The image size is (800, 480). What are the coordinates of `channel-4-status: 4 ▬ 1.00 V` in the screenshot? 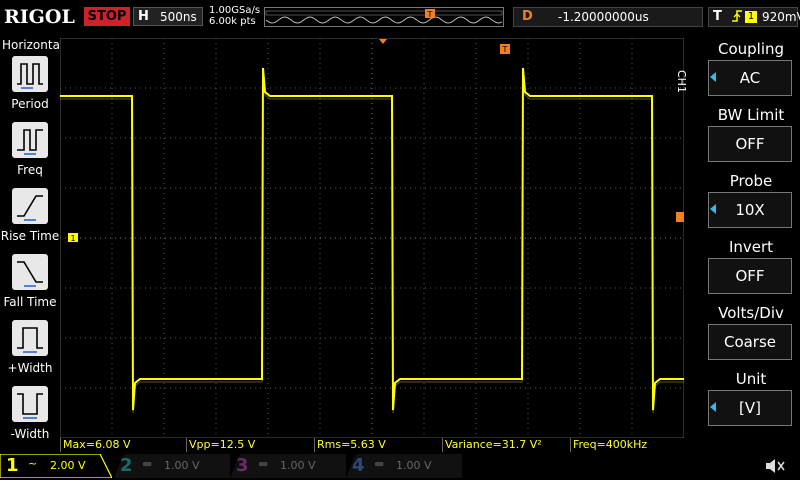 It's located at (404, 466).